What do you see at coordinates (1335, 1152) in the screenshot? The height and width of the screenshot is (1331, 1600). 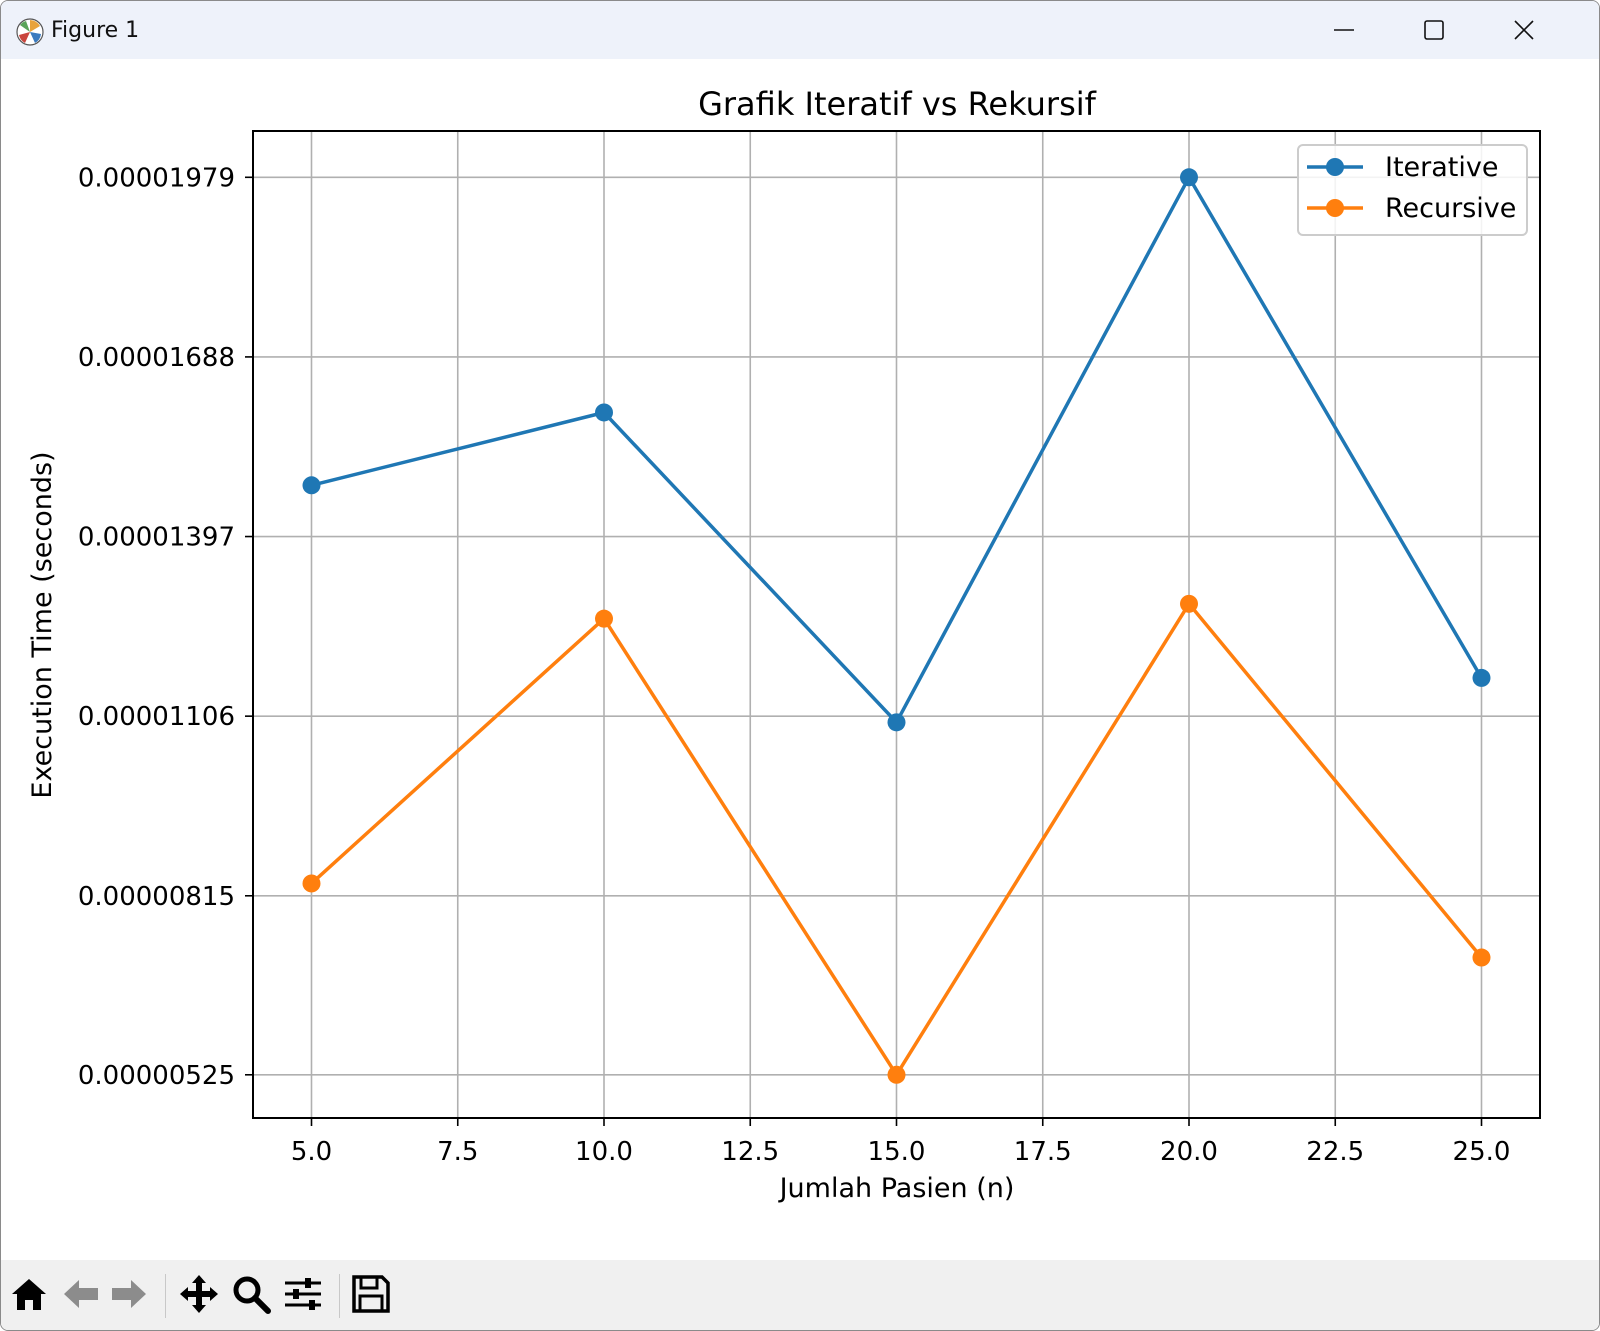 I see `x-tick-label: 22.5` at bounding box center [1335, 1152].